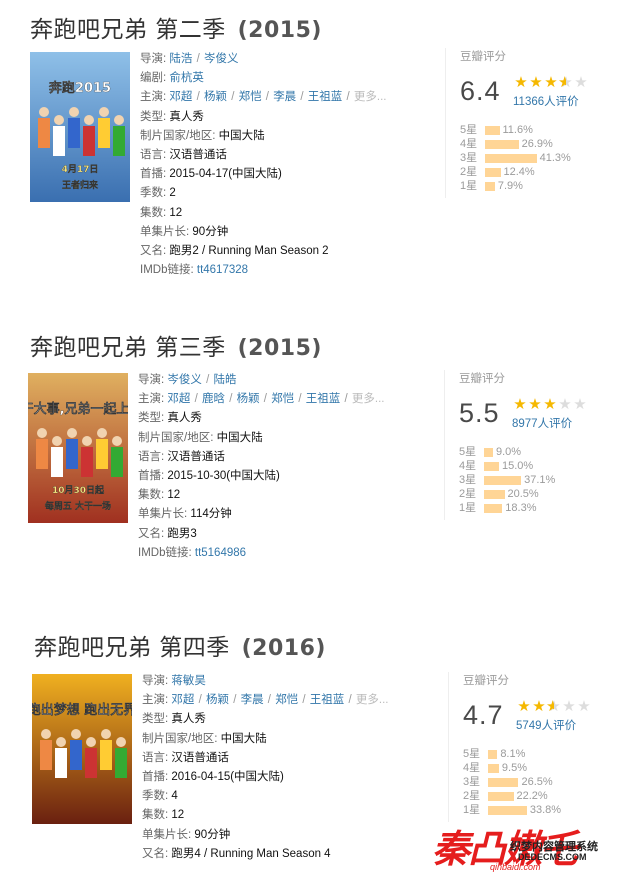 The image size is (627, 873). What do you see at coordinates (186, 116) in the screenshot?
I see `field-value: 真人秀` at bounding box center [186, 116].